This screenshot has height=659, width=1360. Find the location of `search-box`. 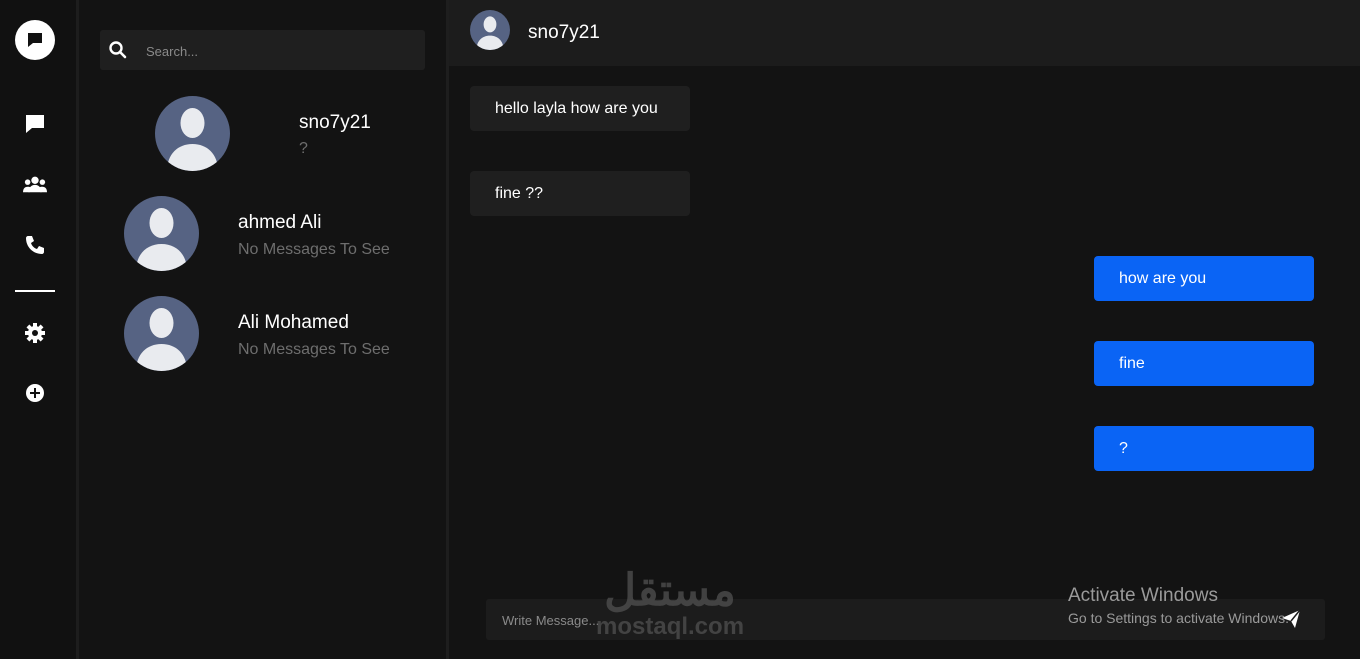

search-box is located at coordinates (262, 51).